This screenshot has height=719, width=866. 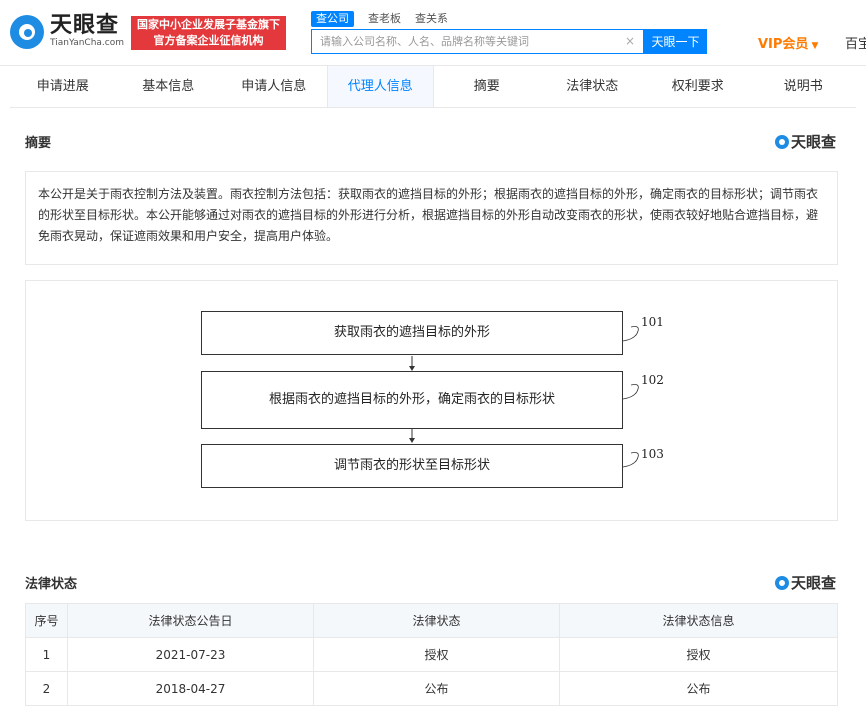 What do you see at coordinates (436, 688) in the screenshot?
I see `cell-status: 公布` at bounding box center [436, 688].